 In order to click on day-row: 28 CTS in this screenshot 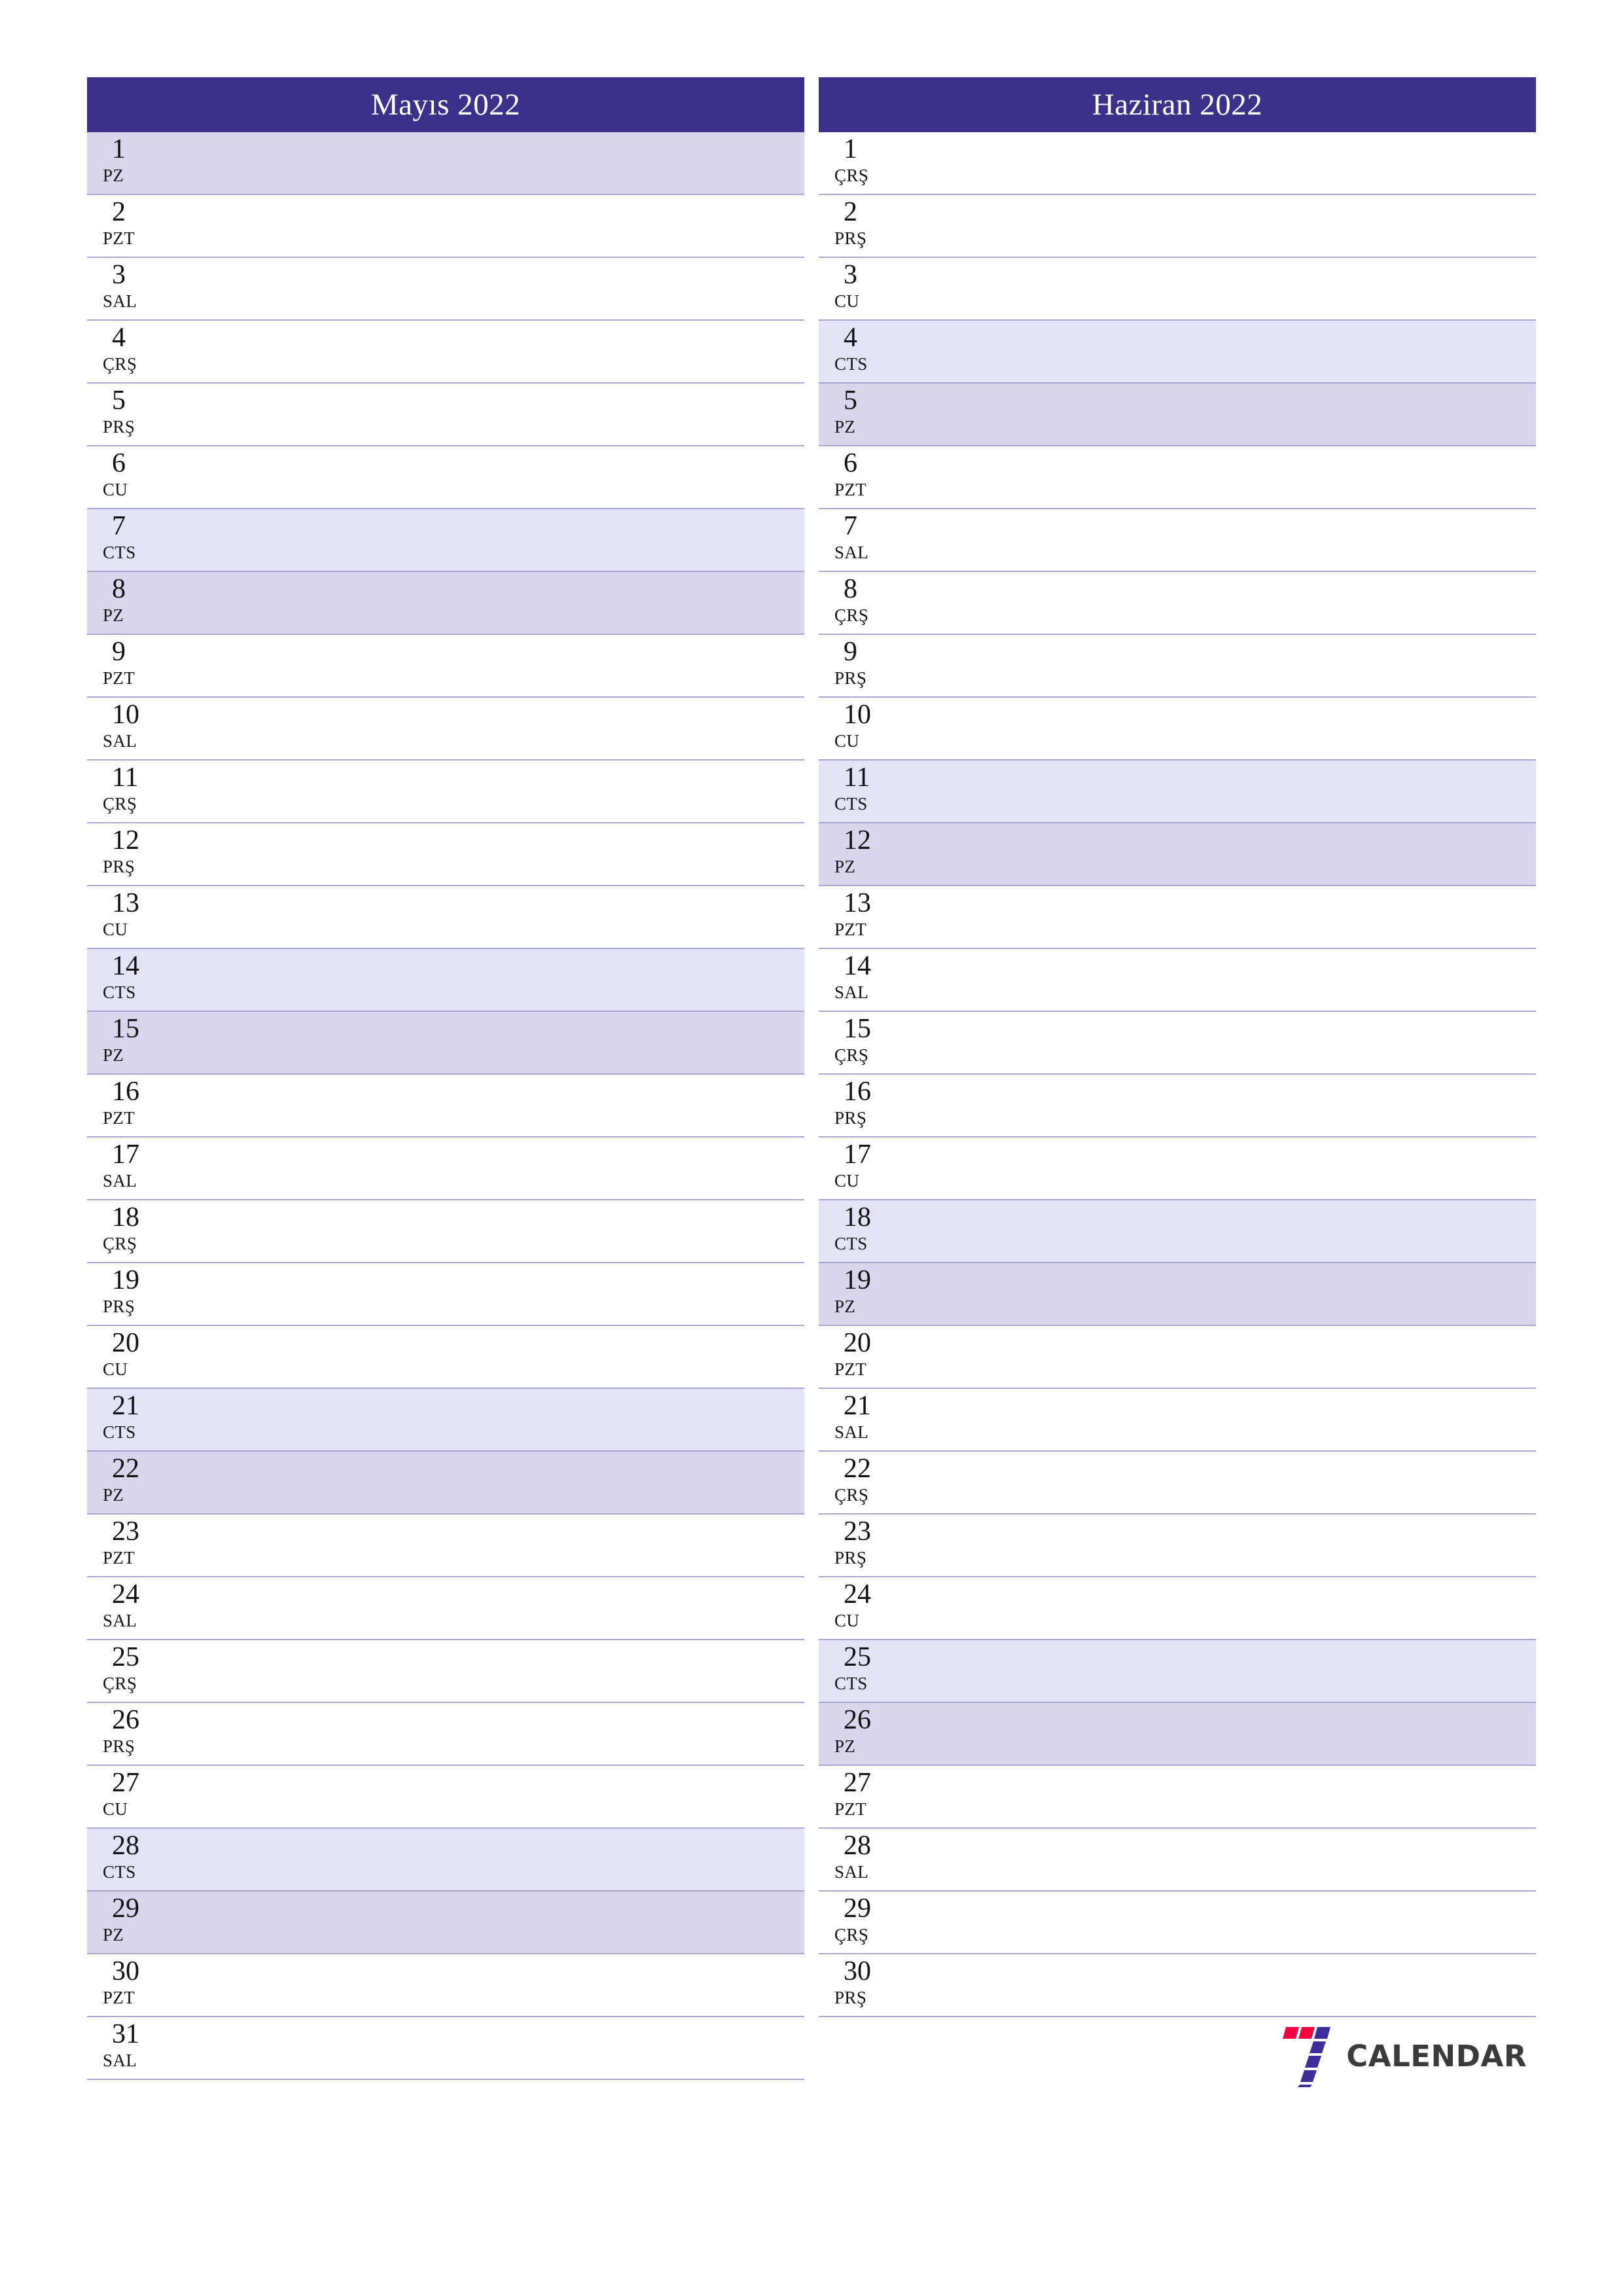, I will do `click(445, 1860)`.